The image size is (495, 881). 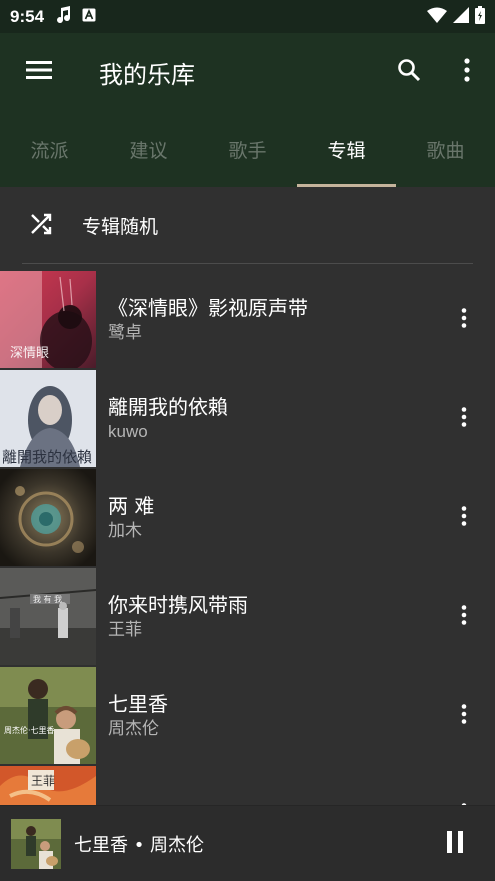 I want to click on album-cover, so click(x=48, y=517).